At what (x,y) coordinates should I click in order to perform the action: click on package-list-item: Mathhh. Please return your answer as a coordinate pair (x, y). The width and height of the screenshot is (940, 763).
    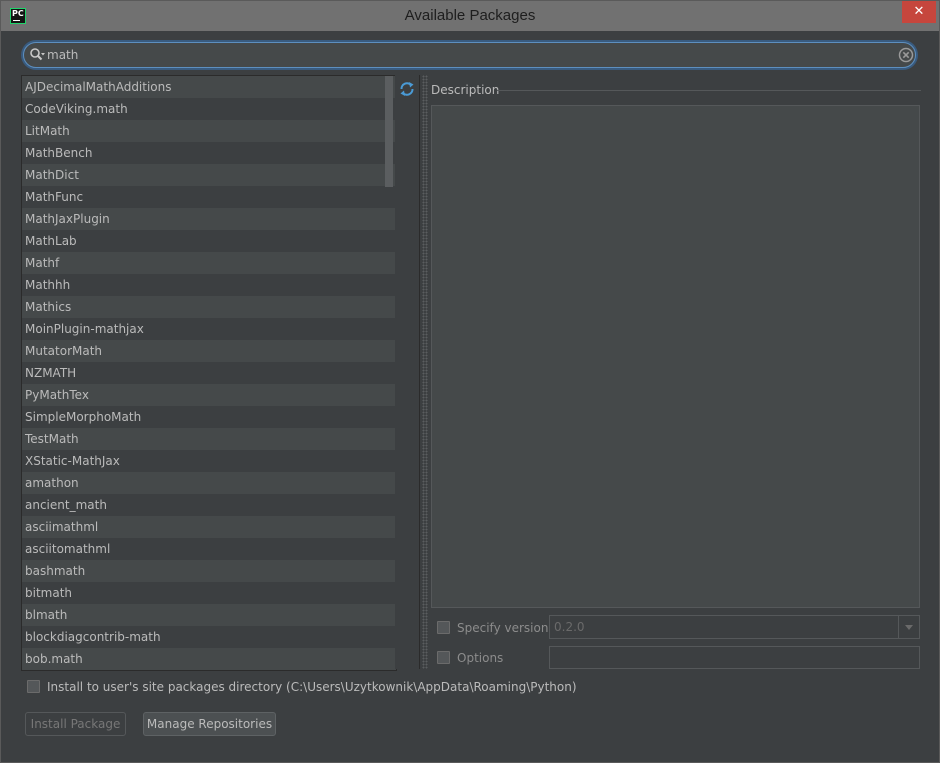
    Looking at the image, I should click on (209, 285).